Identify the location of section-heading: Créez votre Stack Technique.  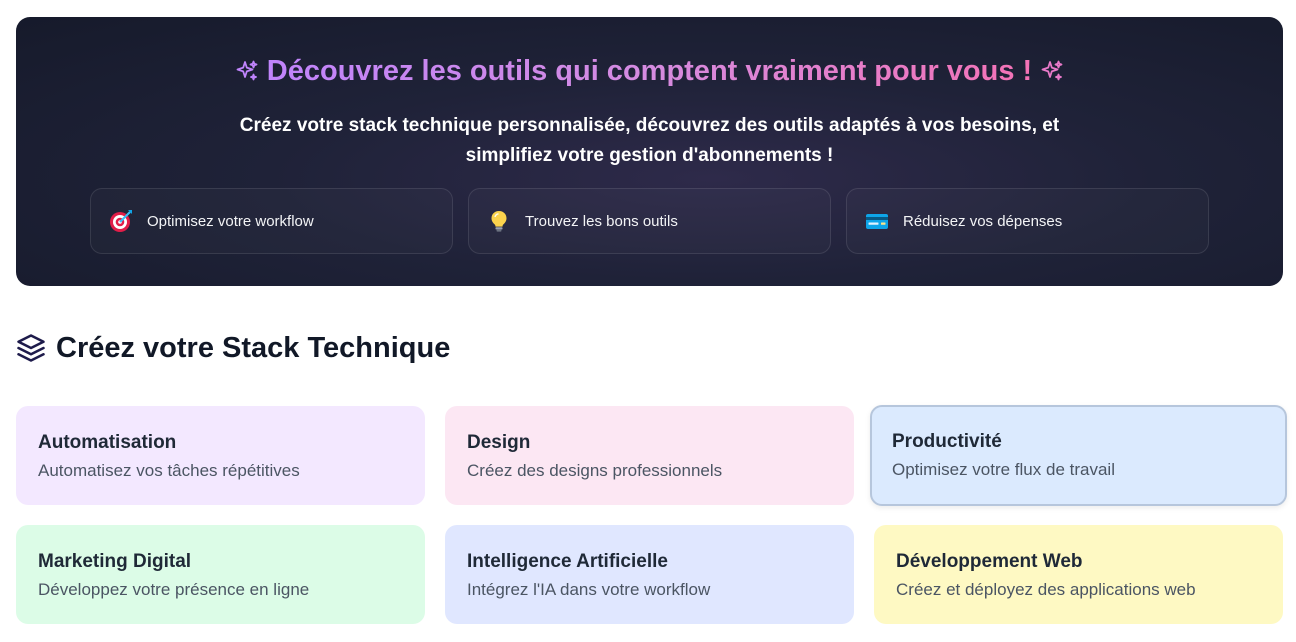
(233, 348).